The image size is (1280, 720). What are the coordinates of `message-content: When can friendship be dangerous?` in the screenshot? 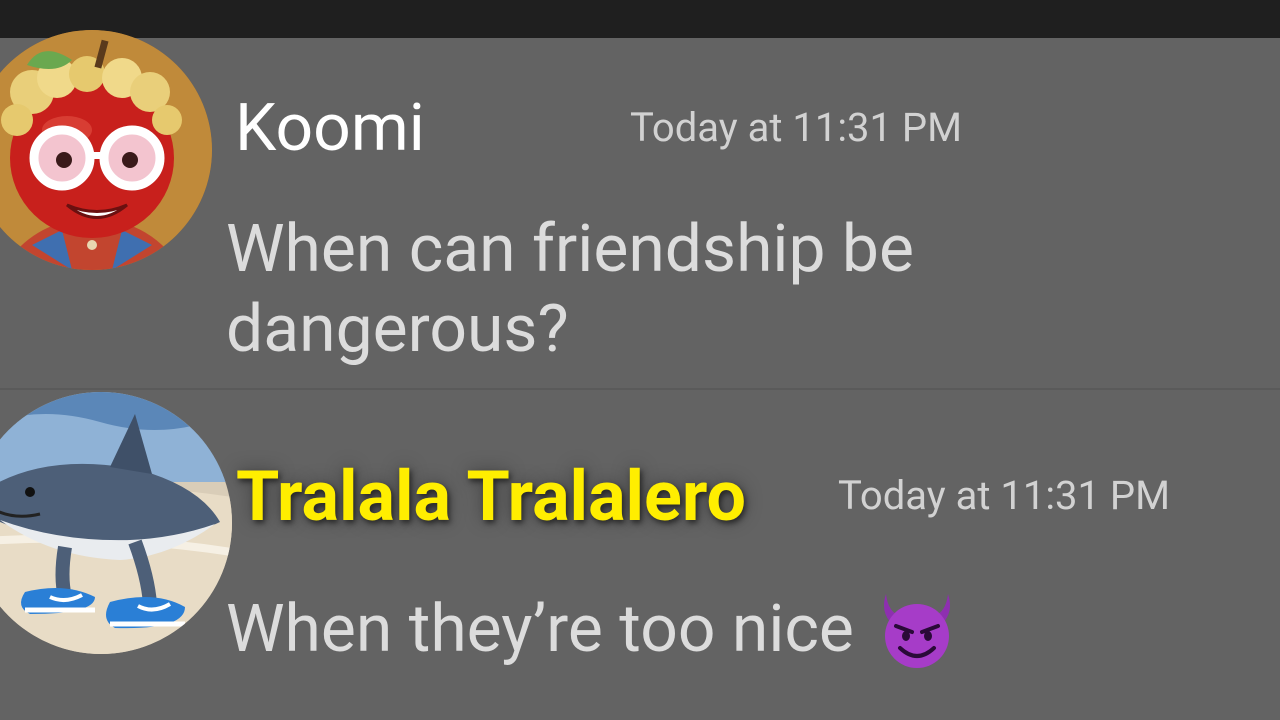 It's located at (570, 290).